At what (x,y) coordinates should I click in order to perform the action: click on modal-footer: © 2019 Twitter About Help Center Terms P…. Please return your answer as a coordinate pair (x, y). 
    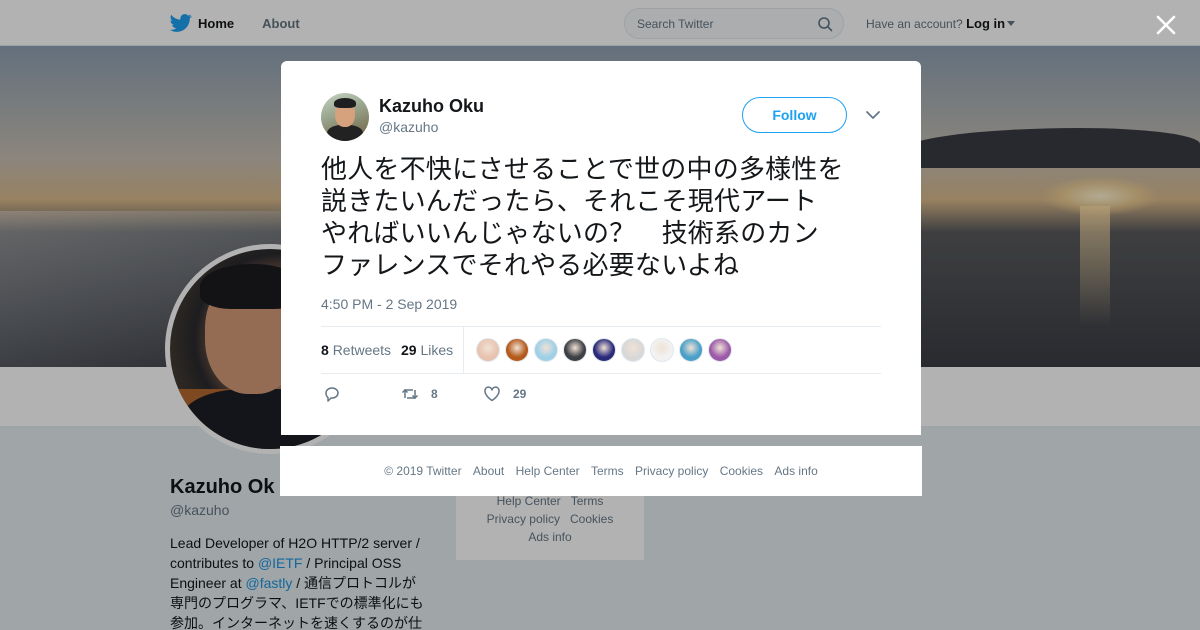
    Looking at the image, I should click on (601, 471).